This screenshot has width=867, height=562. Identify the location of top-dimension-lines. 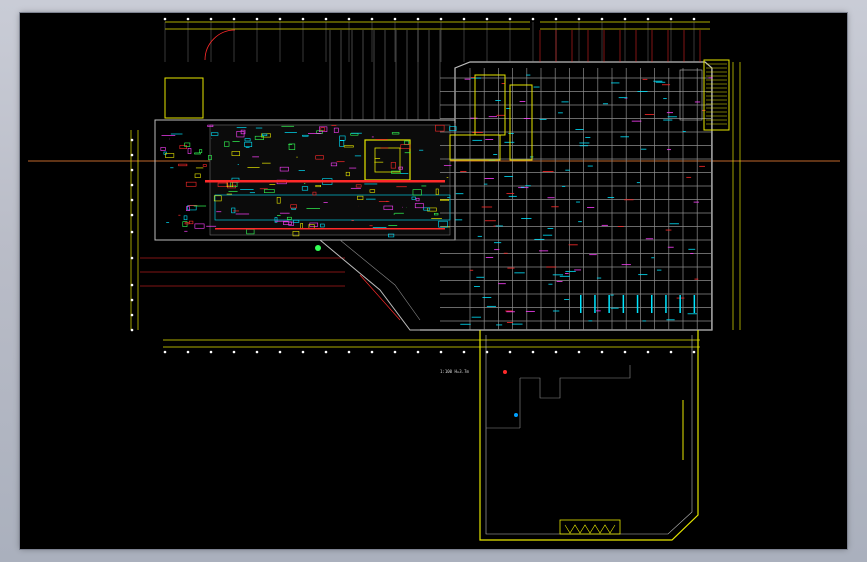
(437, 25).